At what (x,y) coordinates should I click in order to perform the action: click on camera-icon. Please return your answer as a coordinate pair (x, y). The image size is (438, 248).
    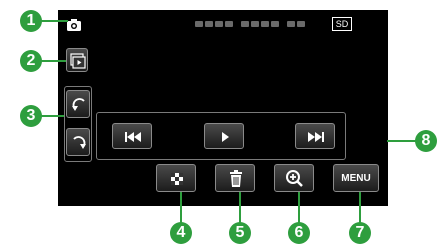
    Looking at the image, I should click on (74, 25).